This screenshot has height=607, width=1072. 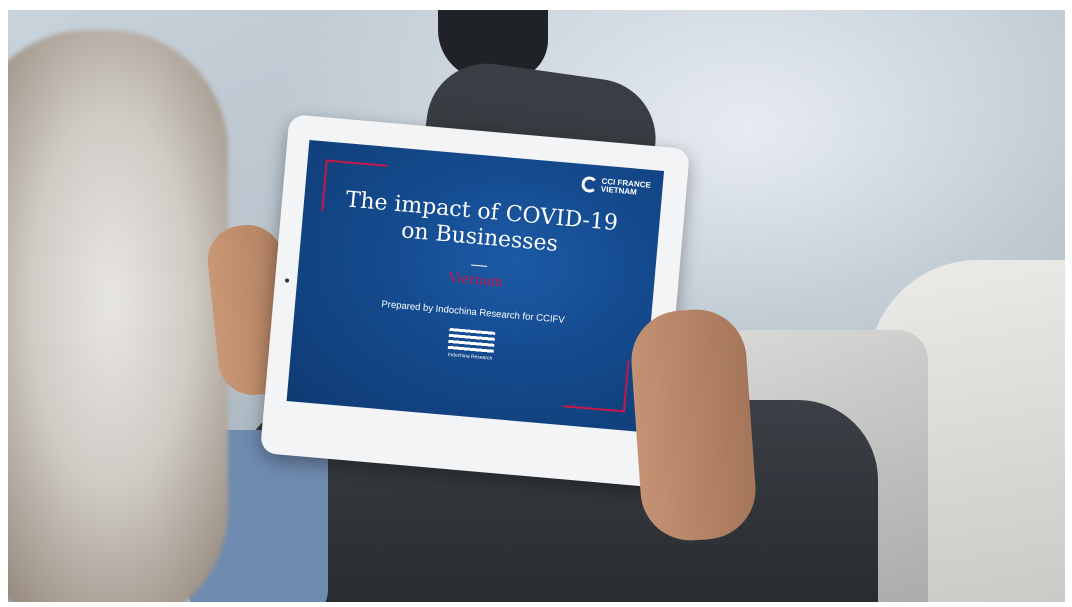 What do you see at coordinates (615, 186) in the screenshot?
I see `cci-logo: CCI FRANCE VIETNAM` at bounding box center [615, 186].